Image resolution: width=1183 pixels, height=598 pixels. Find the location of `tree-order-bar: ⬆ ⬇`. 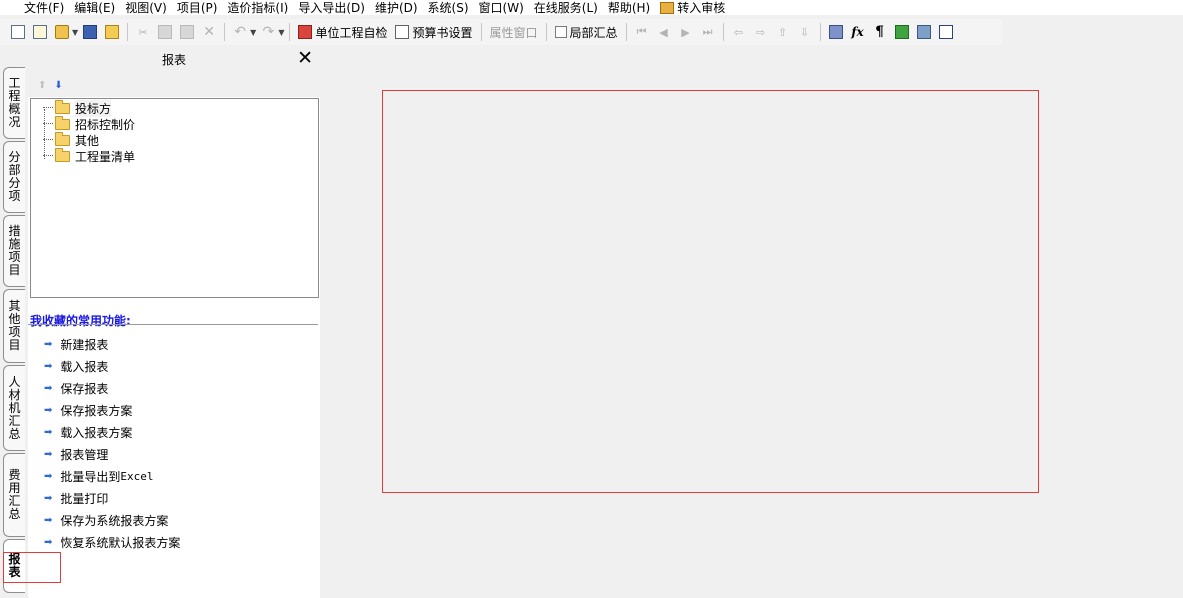

tree-order-bar: ⬆ ⬇ is located at coordinates (174, 85).